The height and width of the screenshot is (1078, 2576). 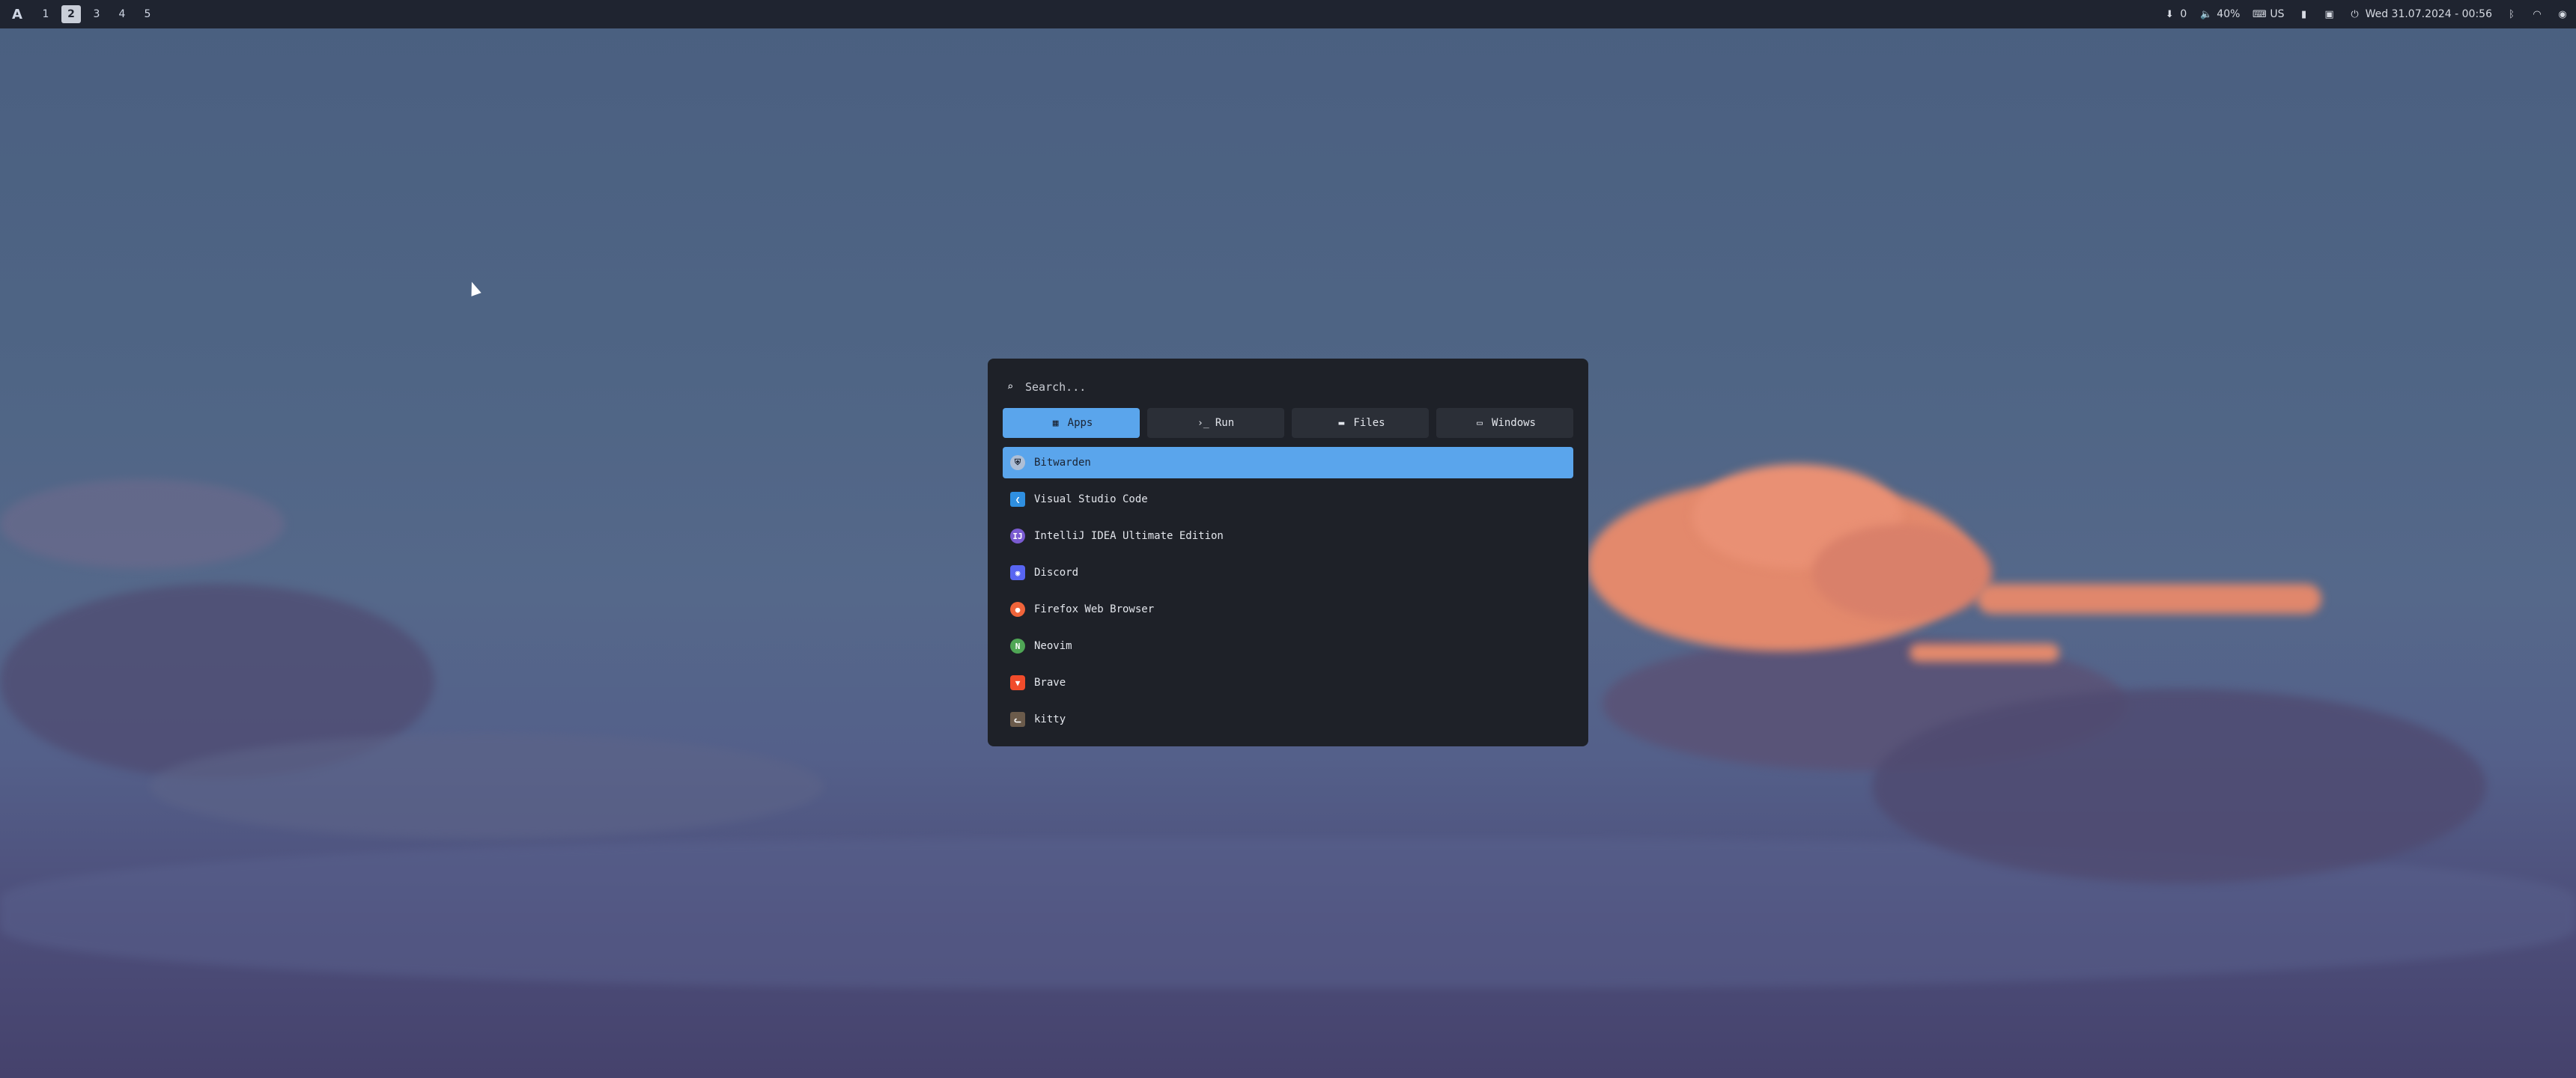 I want to click on workspace-4: 4, so click(x=122, y=14).